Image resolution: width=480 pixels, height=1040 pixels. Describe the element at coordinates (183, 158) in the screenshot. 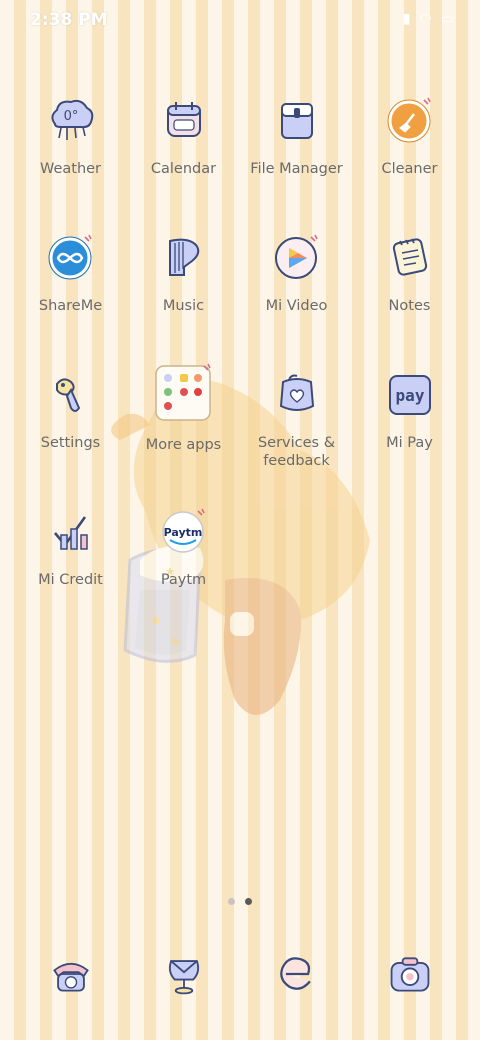

I see `app-calendar: Calendar` at that location.